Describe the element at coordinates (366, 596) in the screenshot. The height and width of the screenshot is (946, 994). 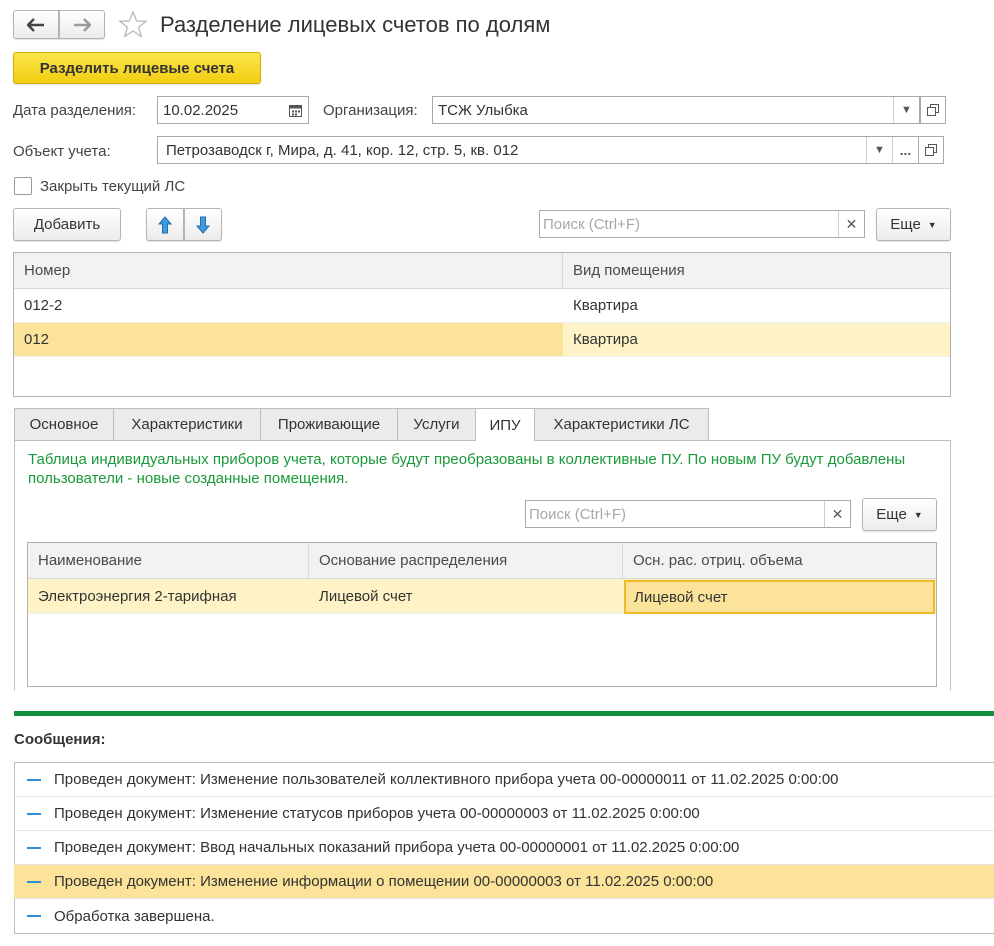
I see `cell-distribution-basis: Лицевой счет` at that location.